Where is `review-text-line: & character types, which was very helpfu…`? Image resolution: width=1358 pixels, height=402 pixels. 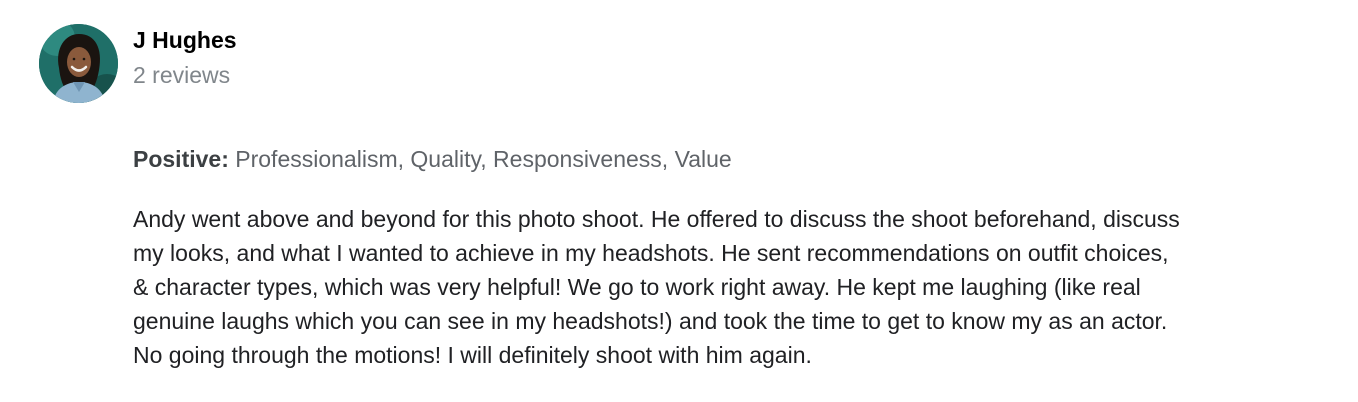
review-text-line: & character types, which was very helpfu… is located at coordinates (637, 287).